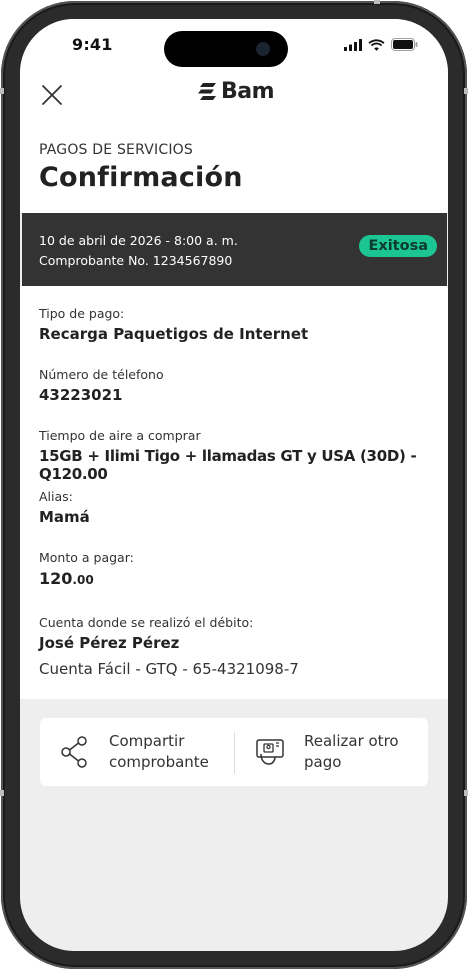 This screenshot has width=469, height=971. Describe the element at coordinates (64, 517) in the screenshot. I see `alias-value: Mamá` at that location.